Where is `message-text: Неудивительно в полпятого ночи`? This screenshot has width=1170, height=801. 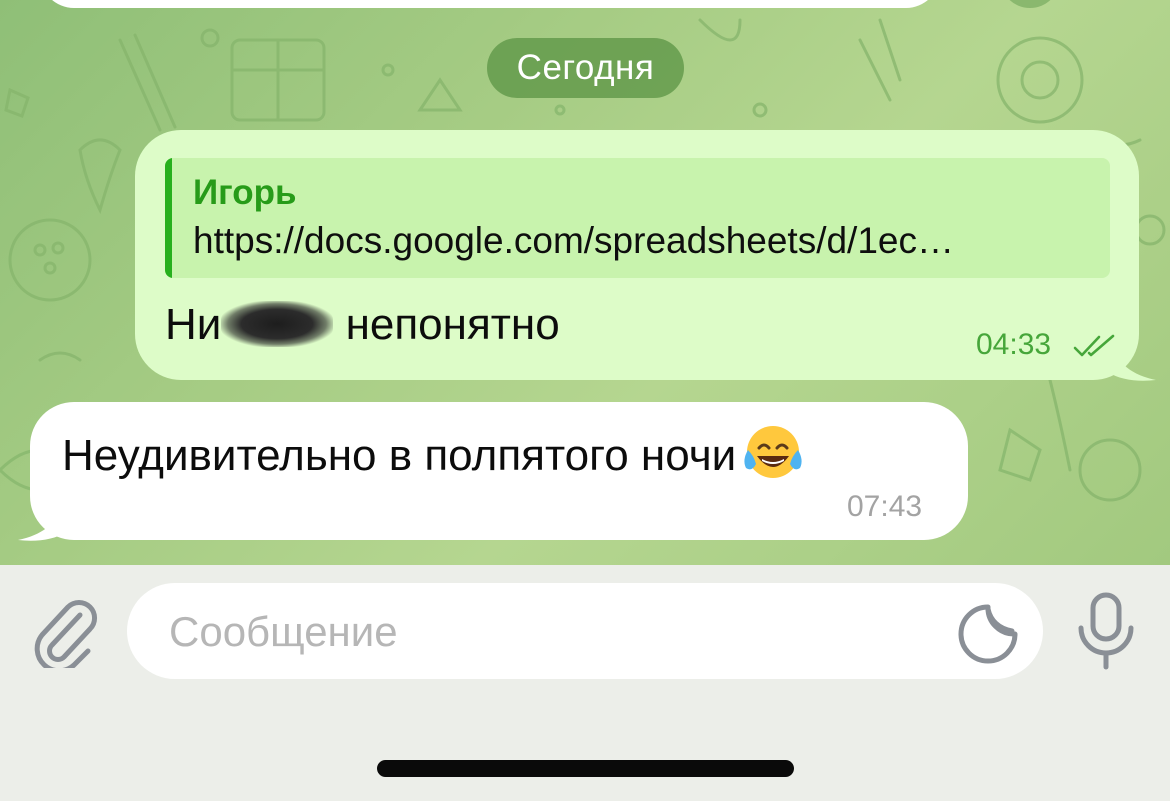
message-text: Неудивительно в полпятого ночи is located at coordinates (433, 452).